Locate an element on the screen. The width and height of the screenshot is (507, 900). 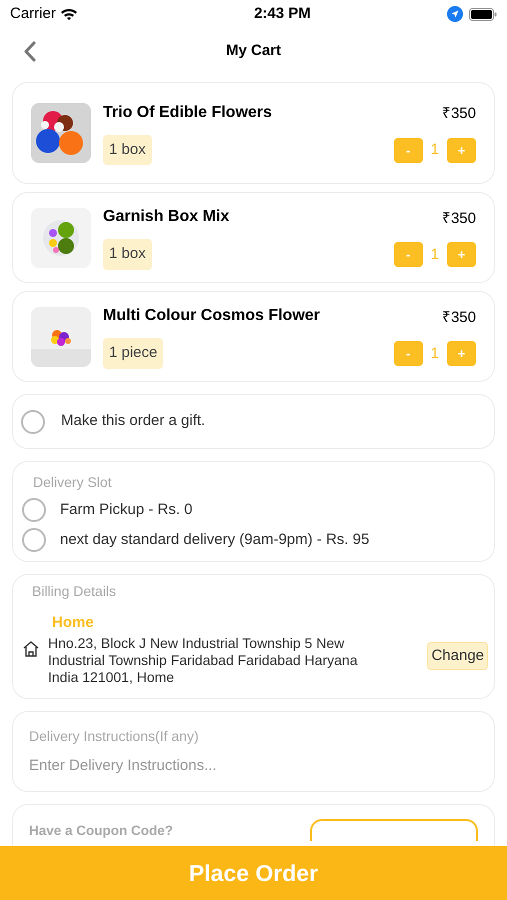
slot-option-label: next day standard delivery (9am-9pm) - Rs. 95 is located at coordinates (215, 540).